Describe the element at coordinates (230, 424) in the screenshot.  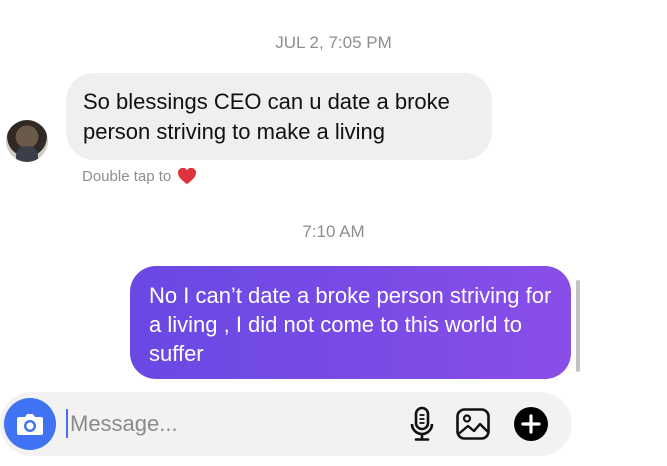
I see `message-input` at that location.